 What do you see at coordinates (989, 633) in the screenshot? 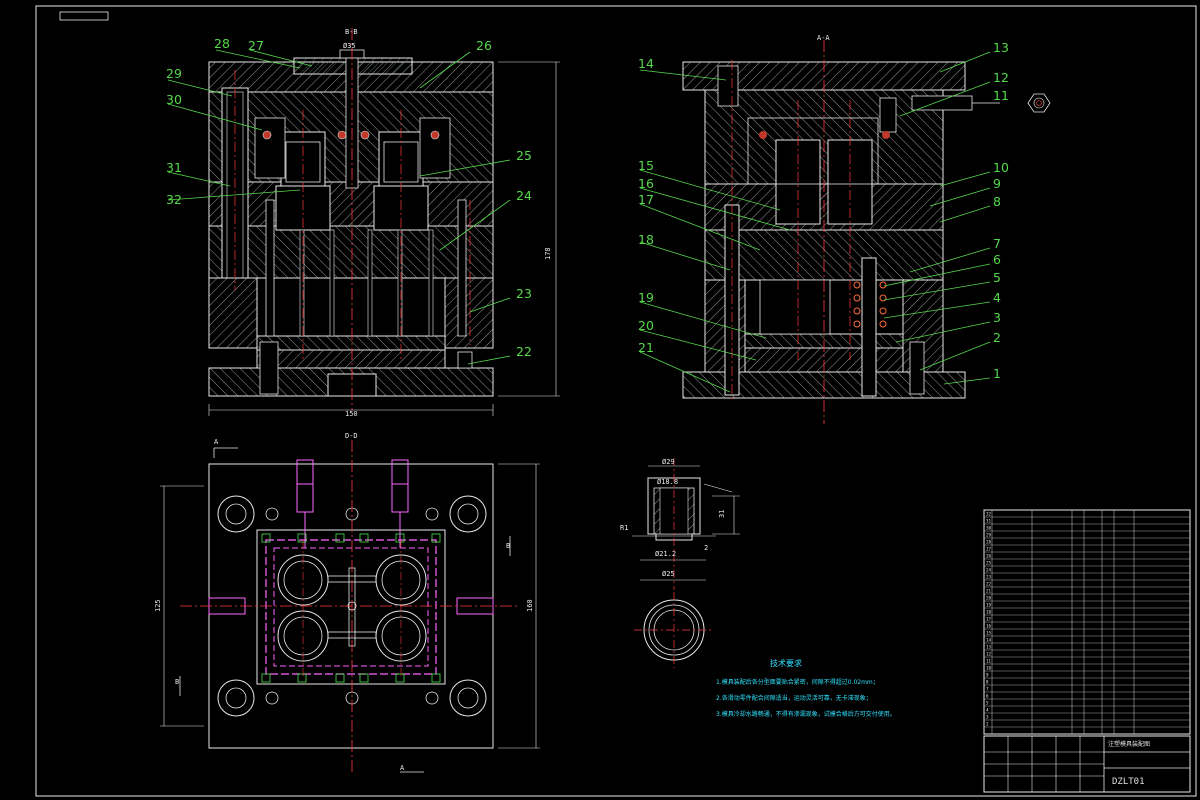
I see `bom-row-number: 15` at bounding box center [989, 633].